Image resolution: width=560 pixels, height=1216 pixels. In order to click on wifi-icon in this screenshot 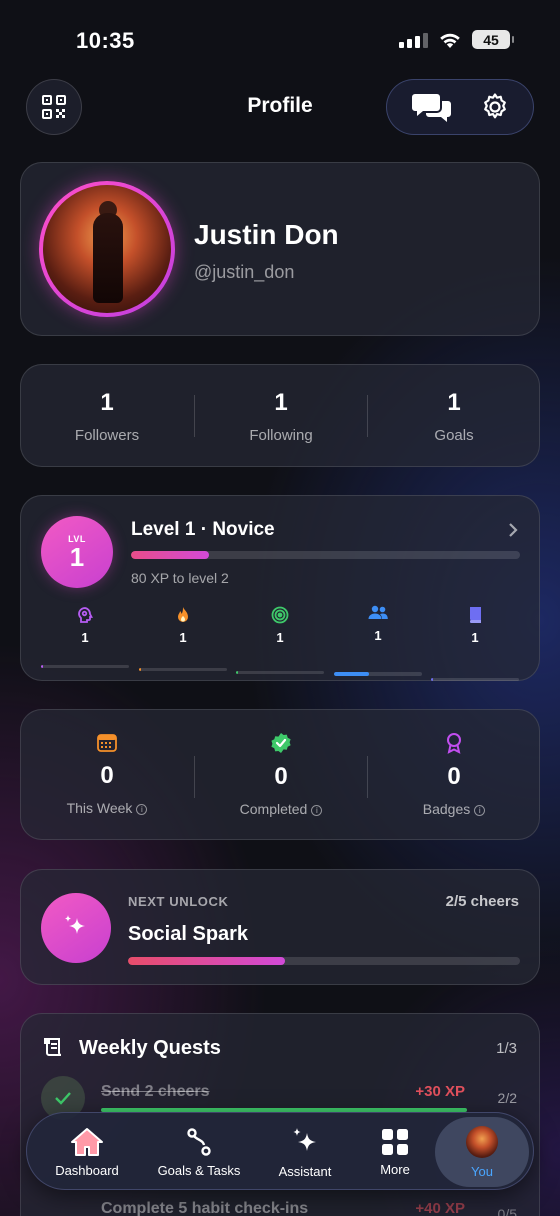, I will do `click(450, 40)`.